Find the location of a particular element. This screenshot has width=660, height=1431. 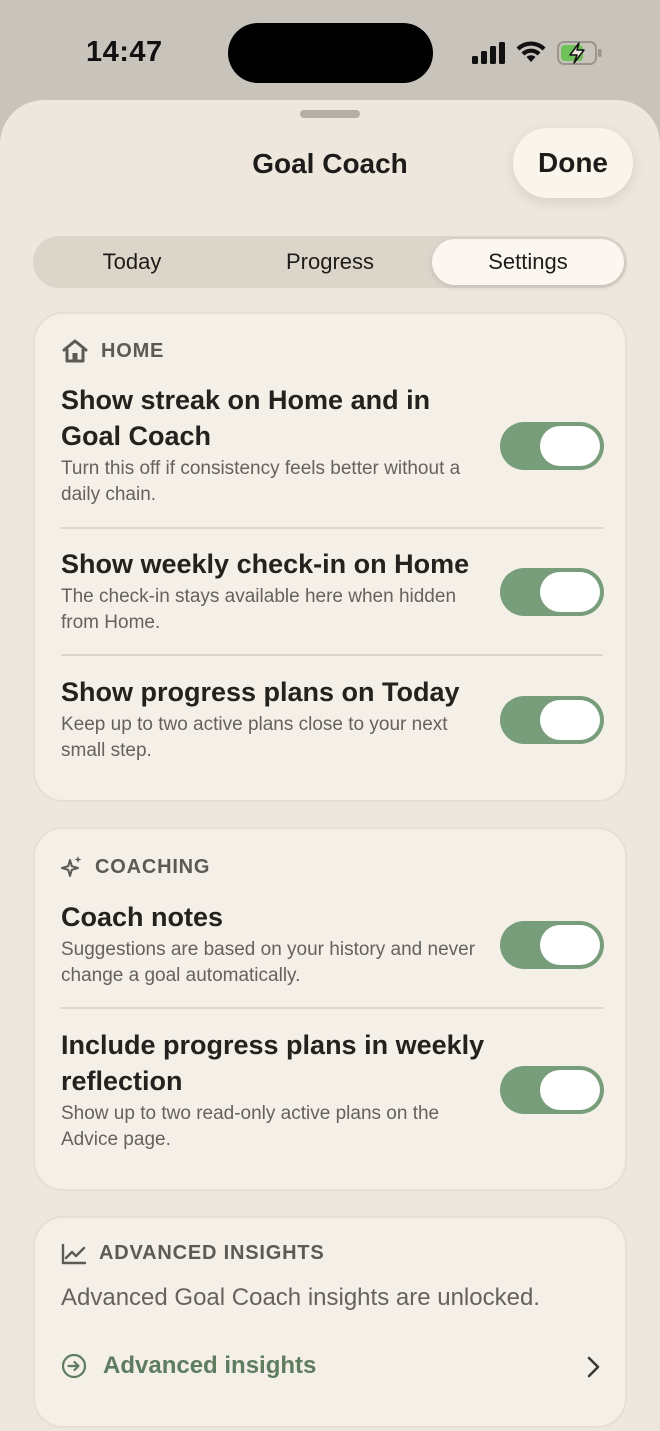

setting-title: Show progress plans on Today is located at coordinates (260, 692).